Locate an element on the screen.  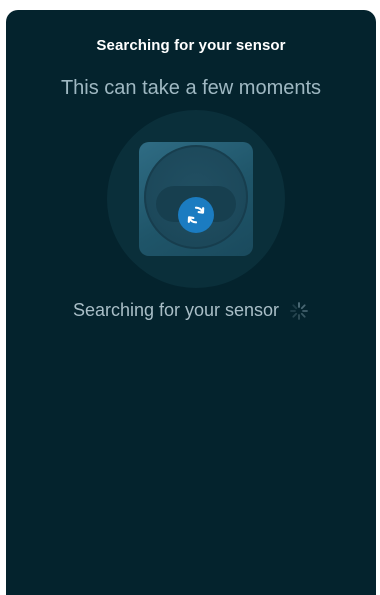
status-row: Searching for your sensor is located at coordinates (191, 310).